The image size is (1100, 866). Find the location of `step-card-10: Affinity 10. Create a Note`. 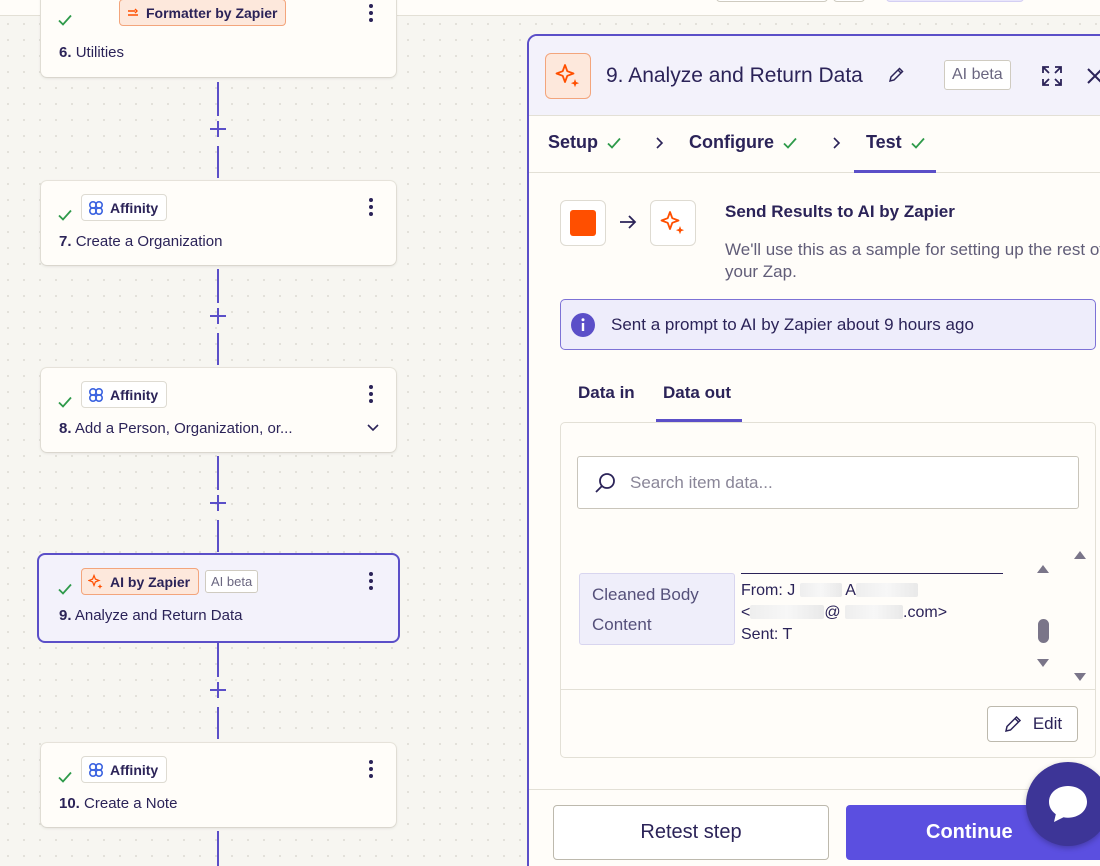

step-card-10: Affinity 10. Create a Note is located at coordinates (218, 785).